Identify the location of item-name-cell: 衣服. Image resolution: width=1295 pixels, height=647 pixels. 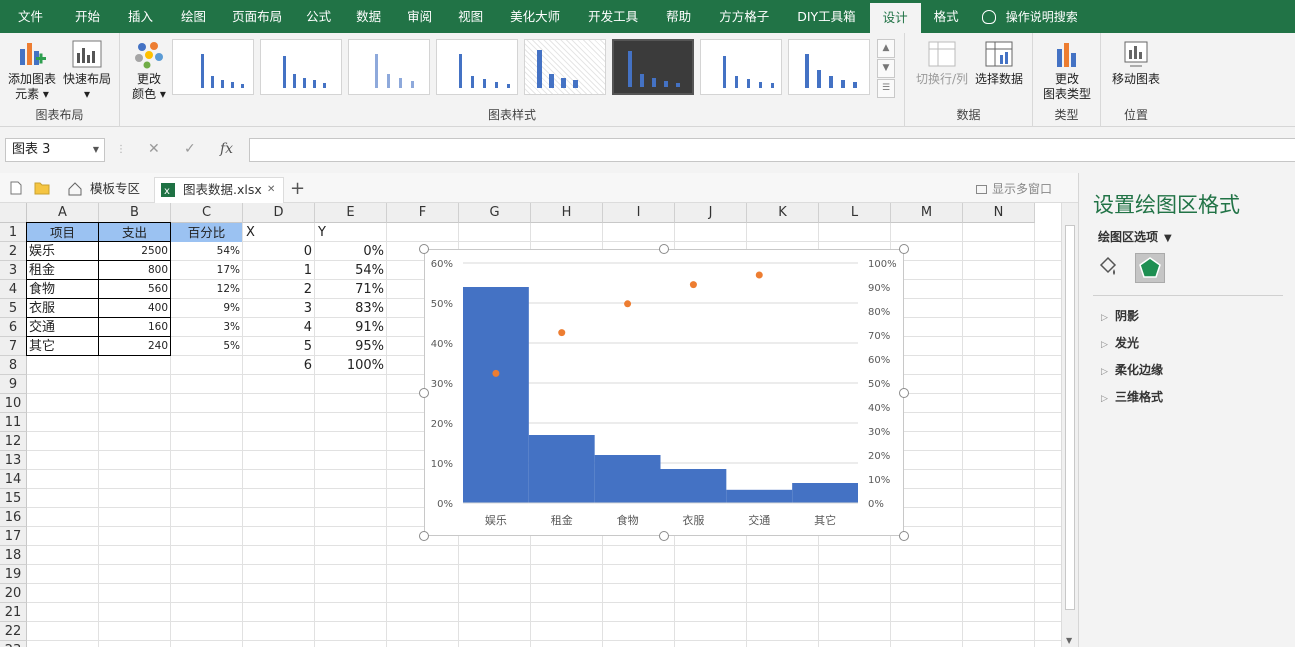
(62, 308).